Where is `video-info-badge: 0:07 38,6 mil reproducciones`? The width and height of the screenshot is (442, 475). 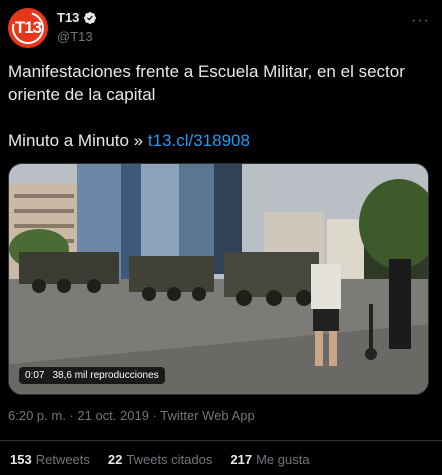 video-info-badge: 0:07 38,6 mil reproducciones is located at coordinates (92, 375).